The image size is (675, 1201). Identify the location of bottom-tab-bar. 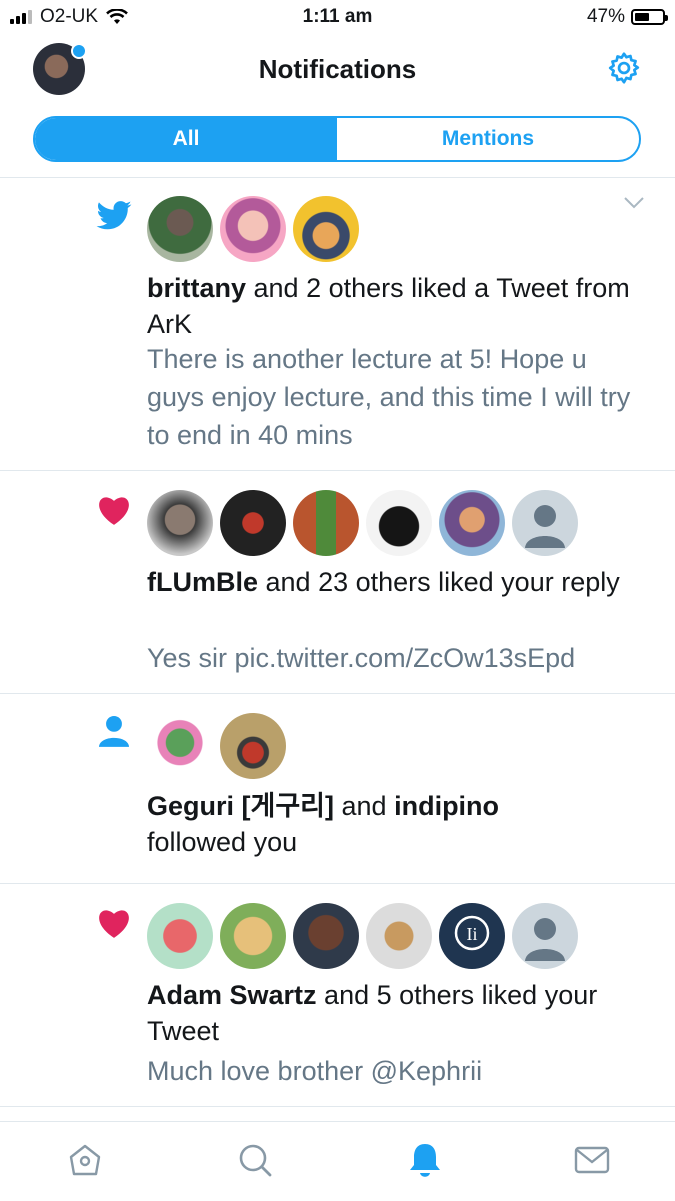
(337, 1161).